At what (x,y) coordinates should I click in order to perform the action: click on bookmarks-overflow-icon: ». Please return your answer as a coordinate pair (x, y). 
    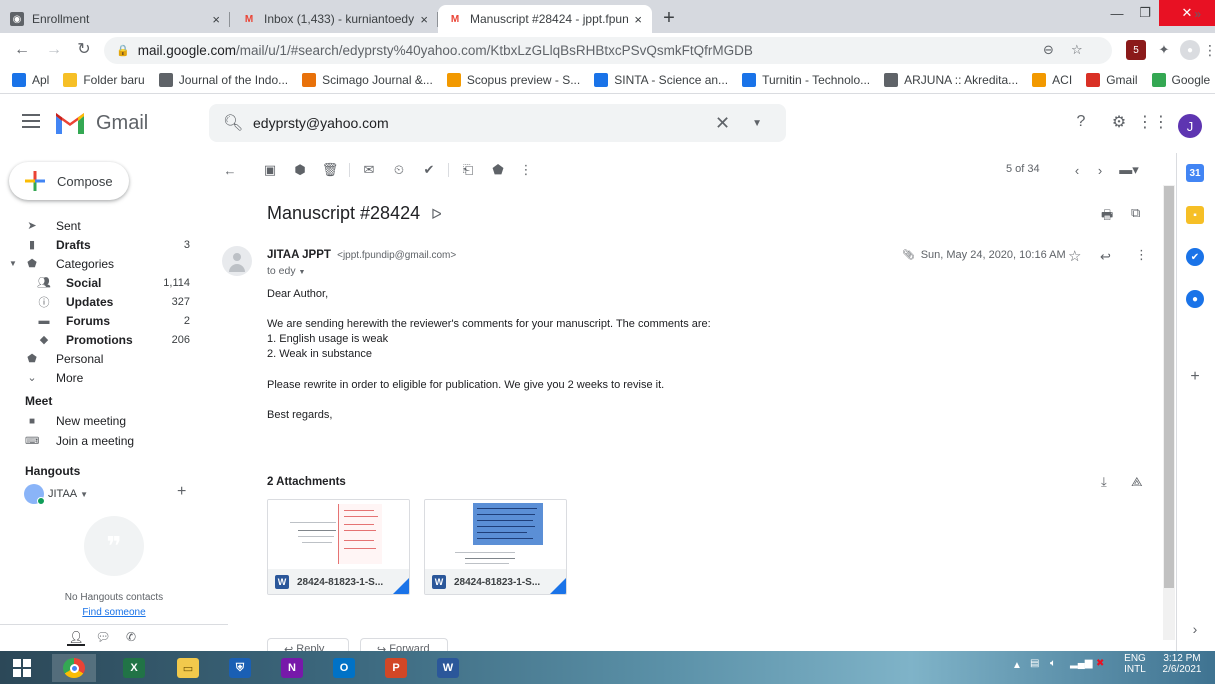
    Looking at the image, I should click on (1197, 14).